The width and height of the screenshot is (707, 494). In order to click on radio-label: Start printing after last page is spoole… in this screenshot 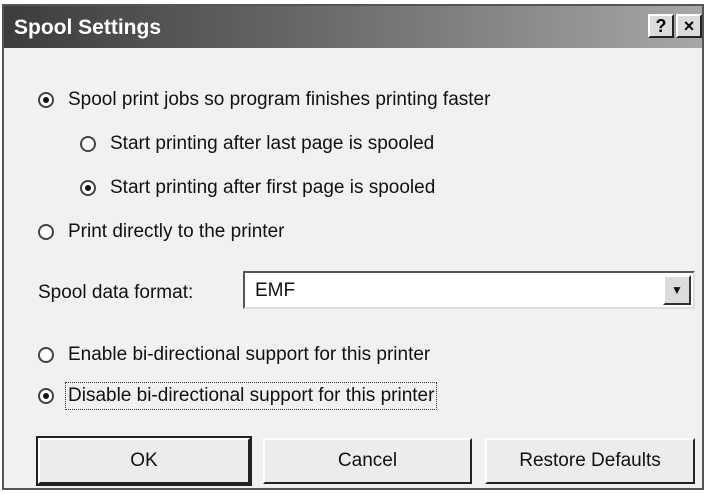, I will do `click(272, 143)`.